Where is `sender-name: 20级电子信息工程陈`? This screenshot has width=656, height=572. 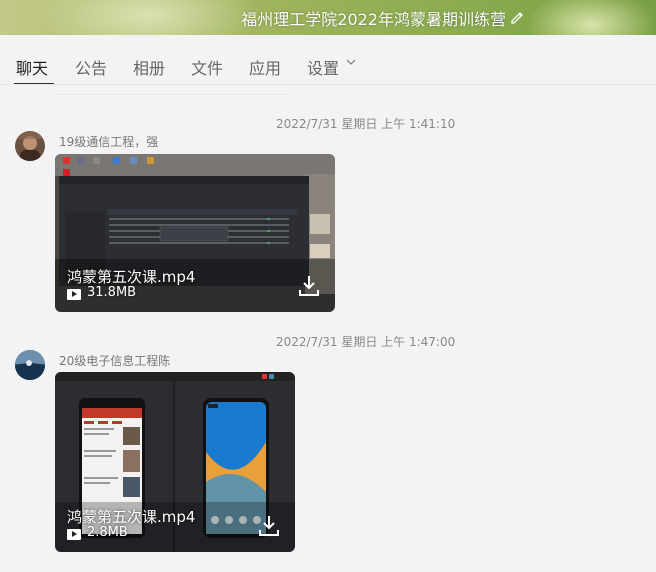
sender-name: 20级电子信息工程陈 is located at coordinates (115, 361).